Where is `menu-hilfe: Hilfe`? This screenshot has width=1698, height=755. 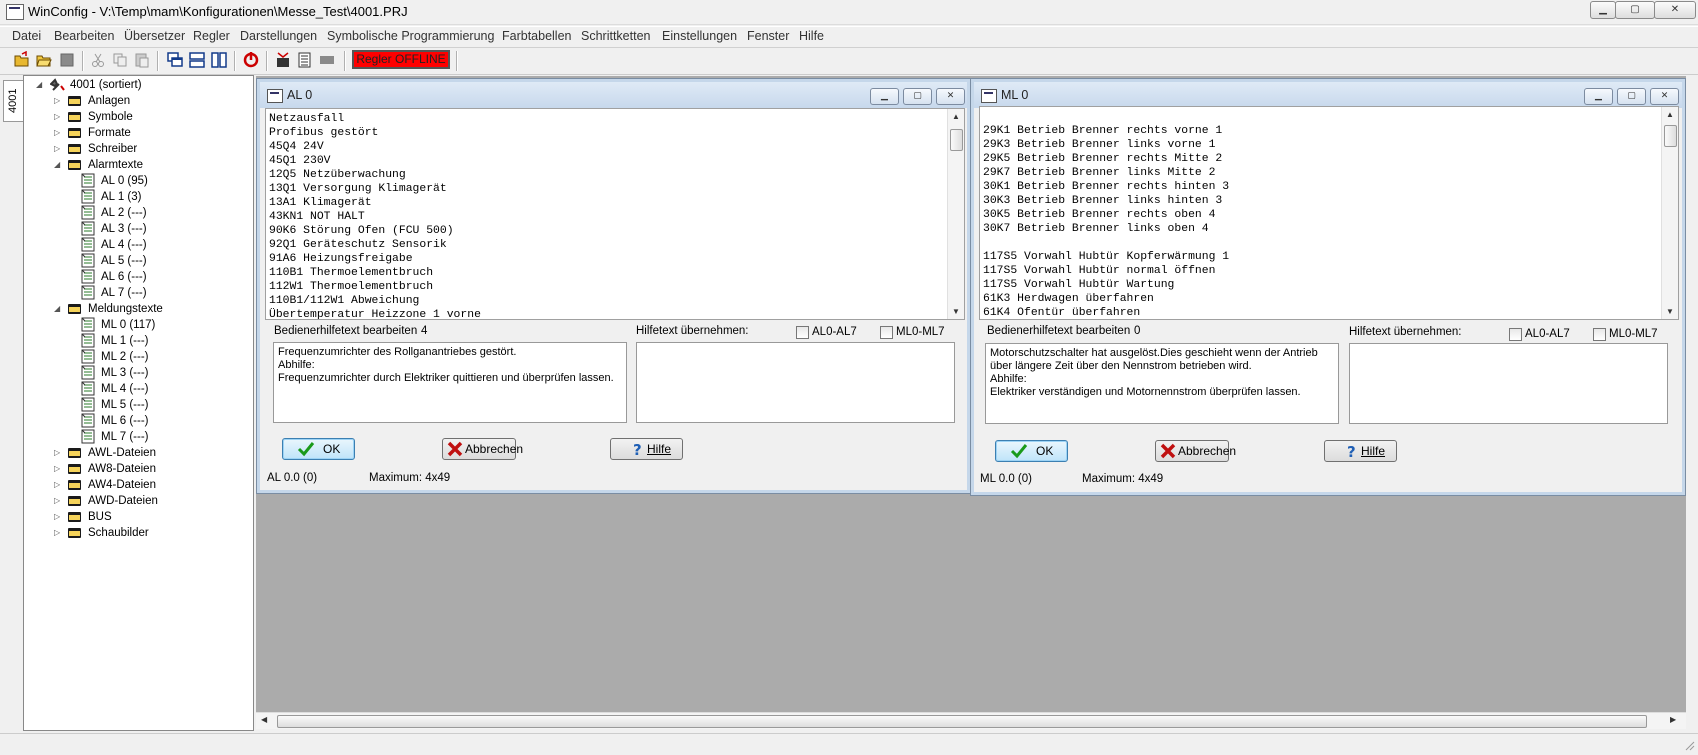
menu-hilfe: Hilfe is located at coordinates (811, 36).